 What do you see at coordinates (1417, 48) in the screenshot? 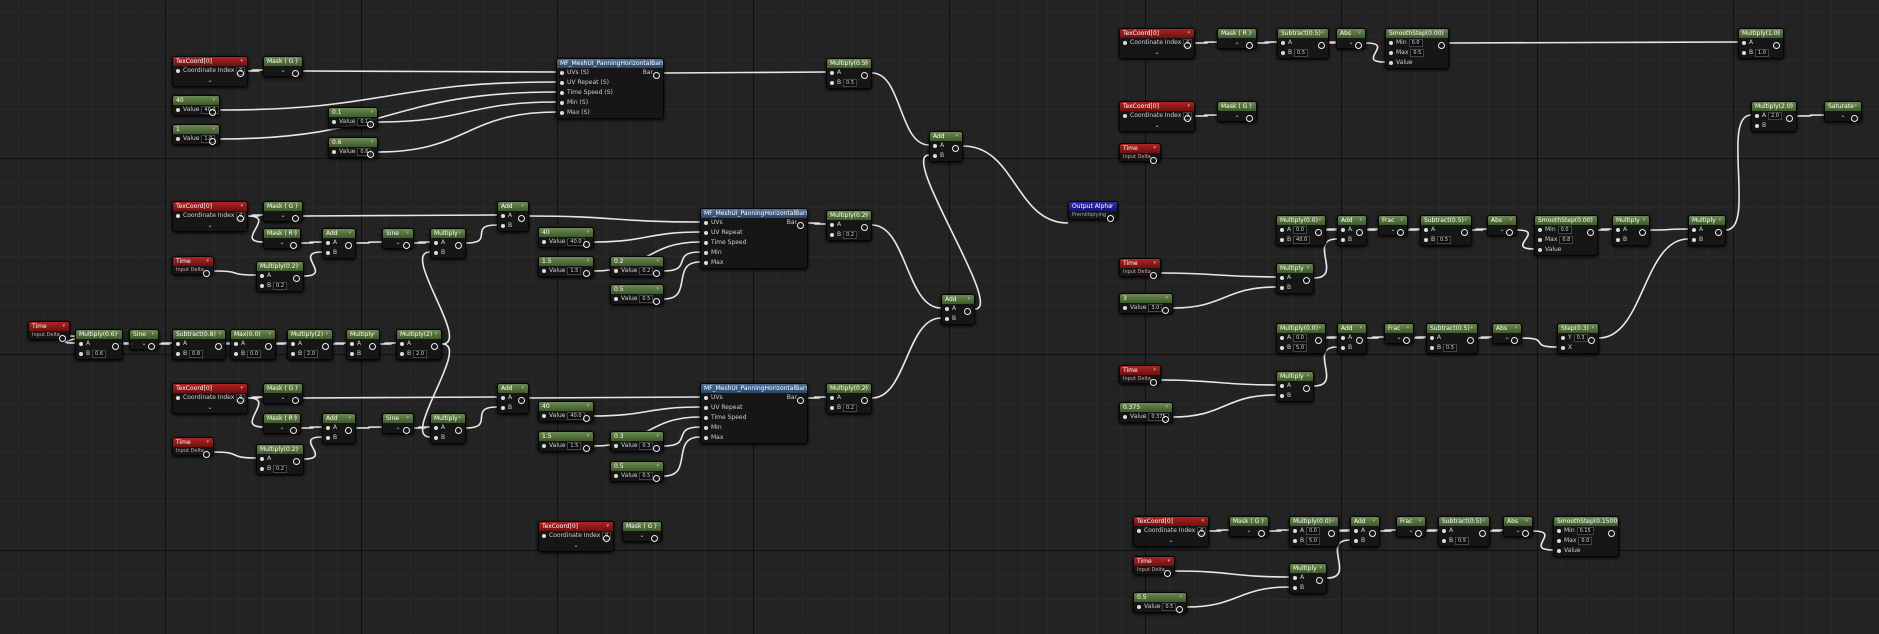
I see `graph-node: SmoothStep(0.00) ▾ Min 0.0 Max 0.5 Value` at bounding box center [1417, 48].